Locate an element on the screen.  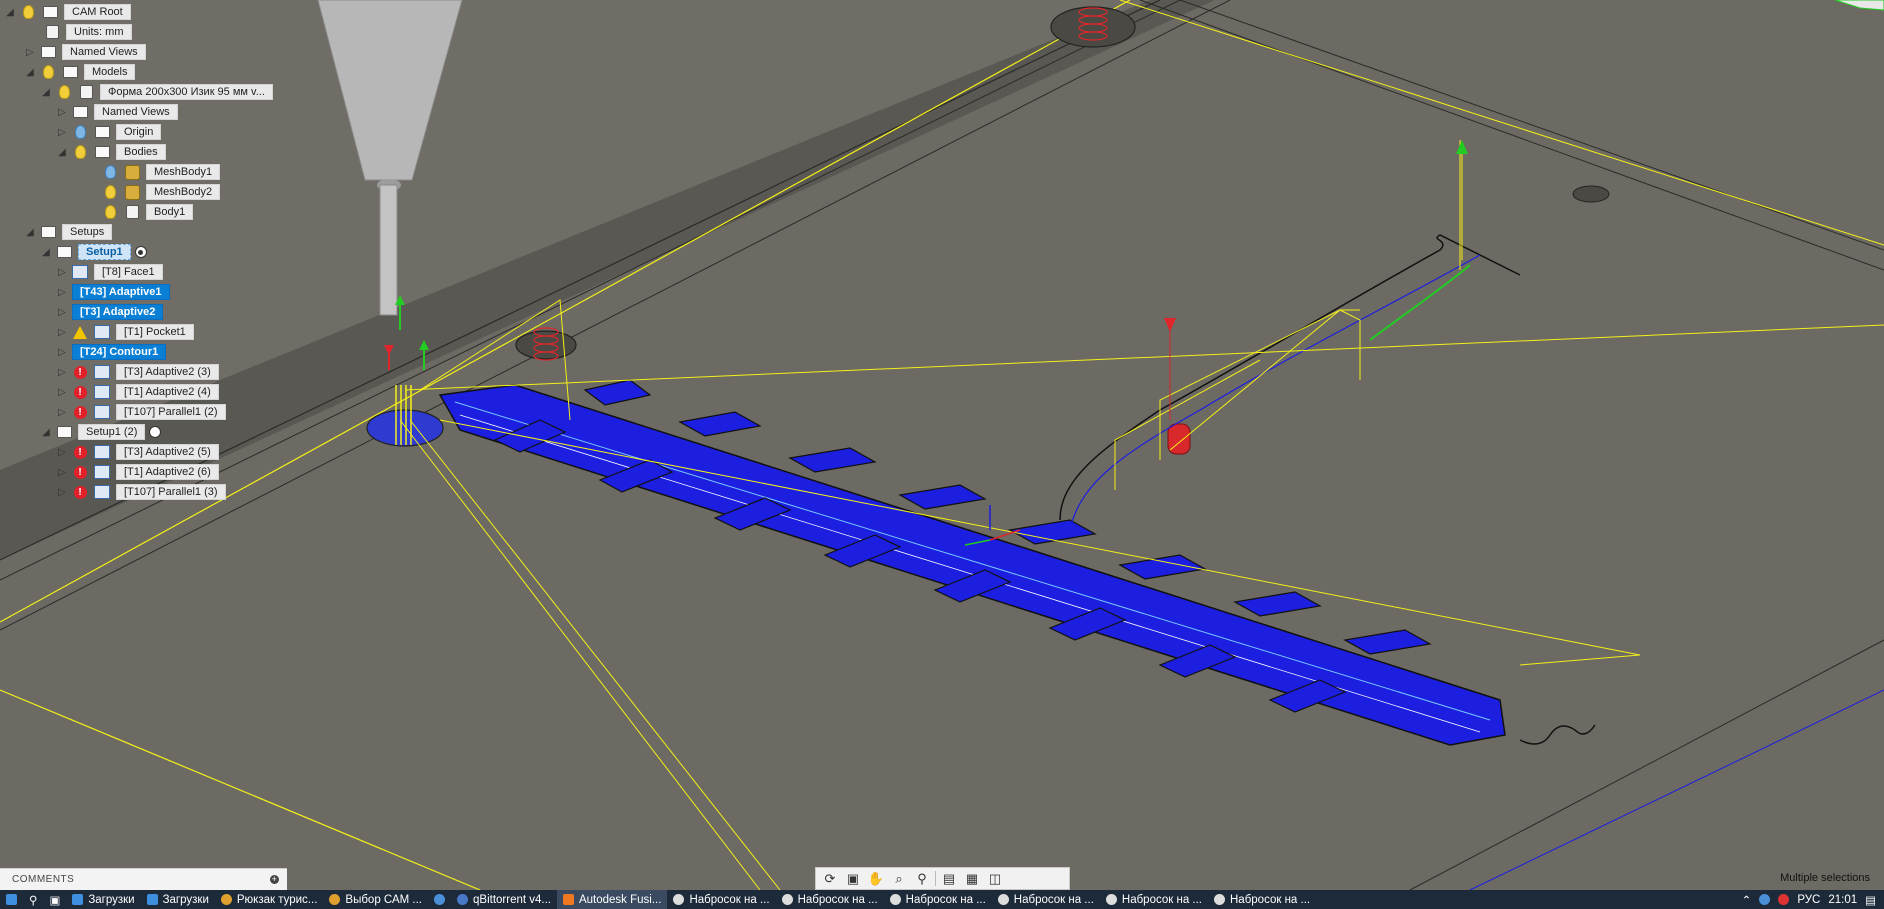
taskbar-item-downloads-2: Загрузки is located at coordinates (178, 899).